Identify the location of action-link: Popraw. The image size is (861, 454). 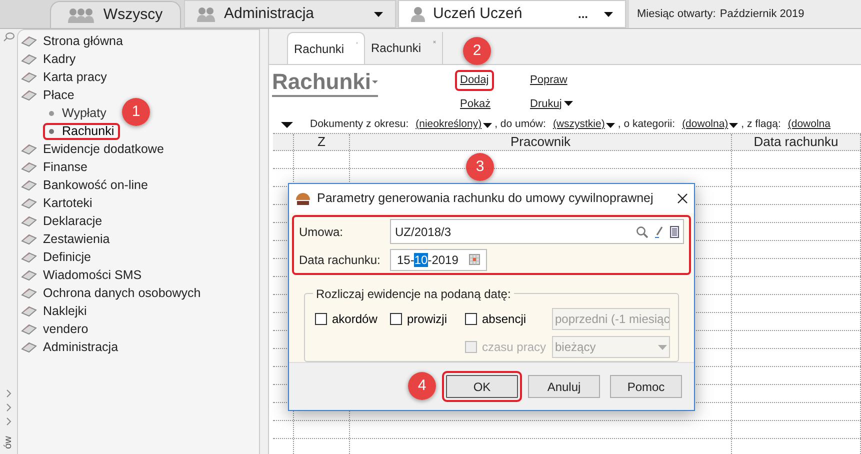
(548, 80).